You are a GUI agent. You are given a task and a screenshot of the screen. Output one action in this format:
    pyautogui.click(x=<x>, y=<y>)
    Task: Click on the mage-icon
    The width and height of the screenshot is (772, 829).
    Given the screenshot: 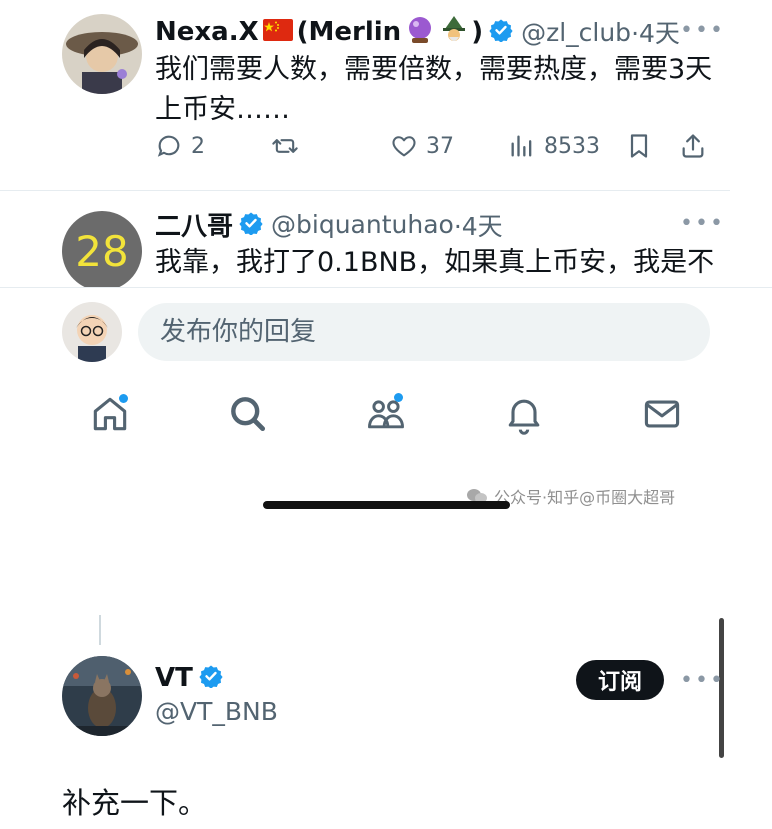 What is the action you would take?
    pyautogui.click(x=454, y=32)
    